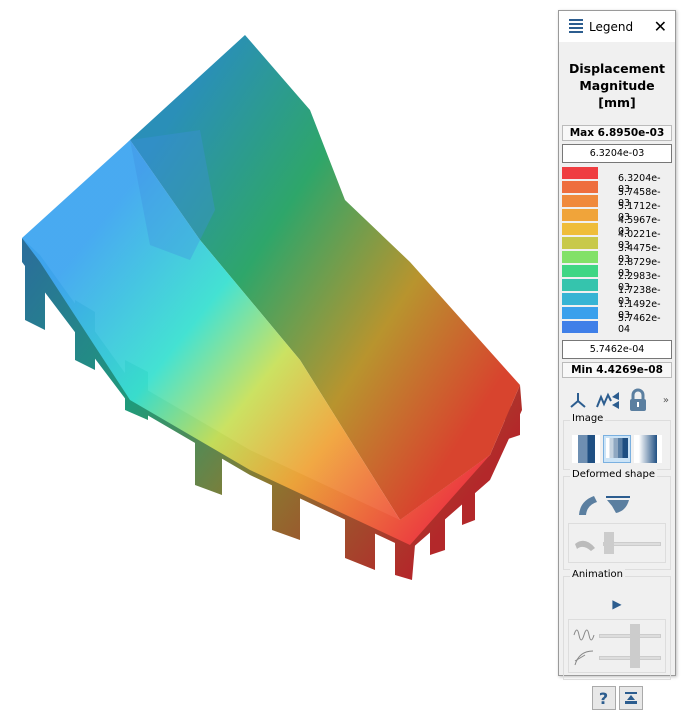 The image size is (685, 710). Describe the element at coordinates (618, 505) in the screenshot. I see `undeformed-overlay-icon` at that location.